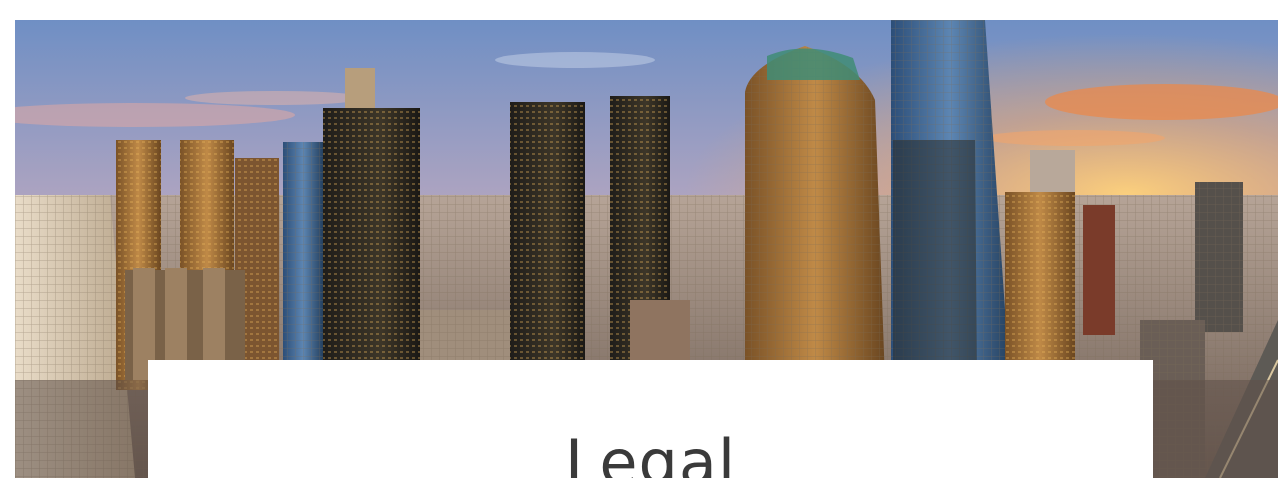  Describe the element at coordinates (650, 452) in the screenshot. I see `page-title: Legal` at that location.